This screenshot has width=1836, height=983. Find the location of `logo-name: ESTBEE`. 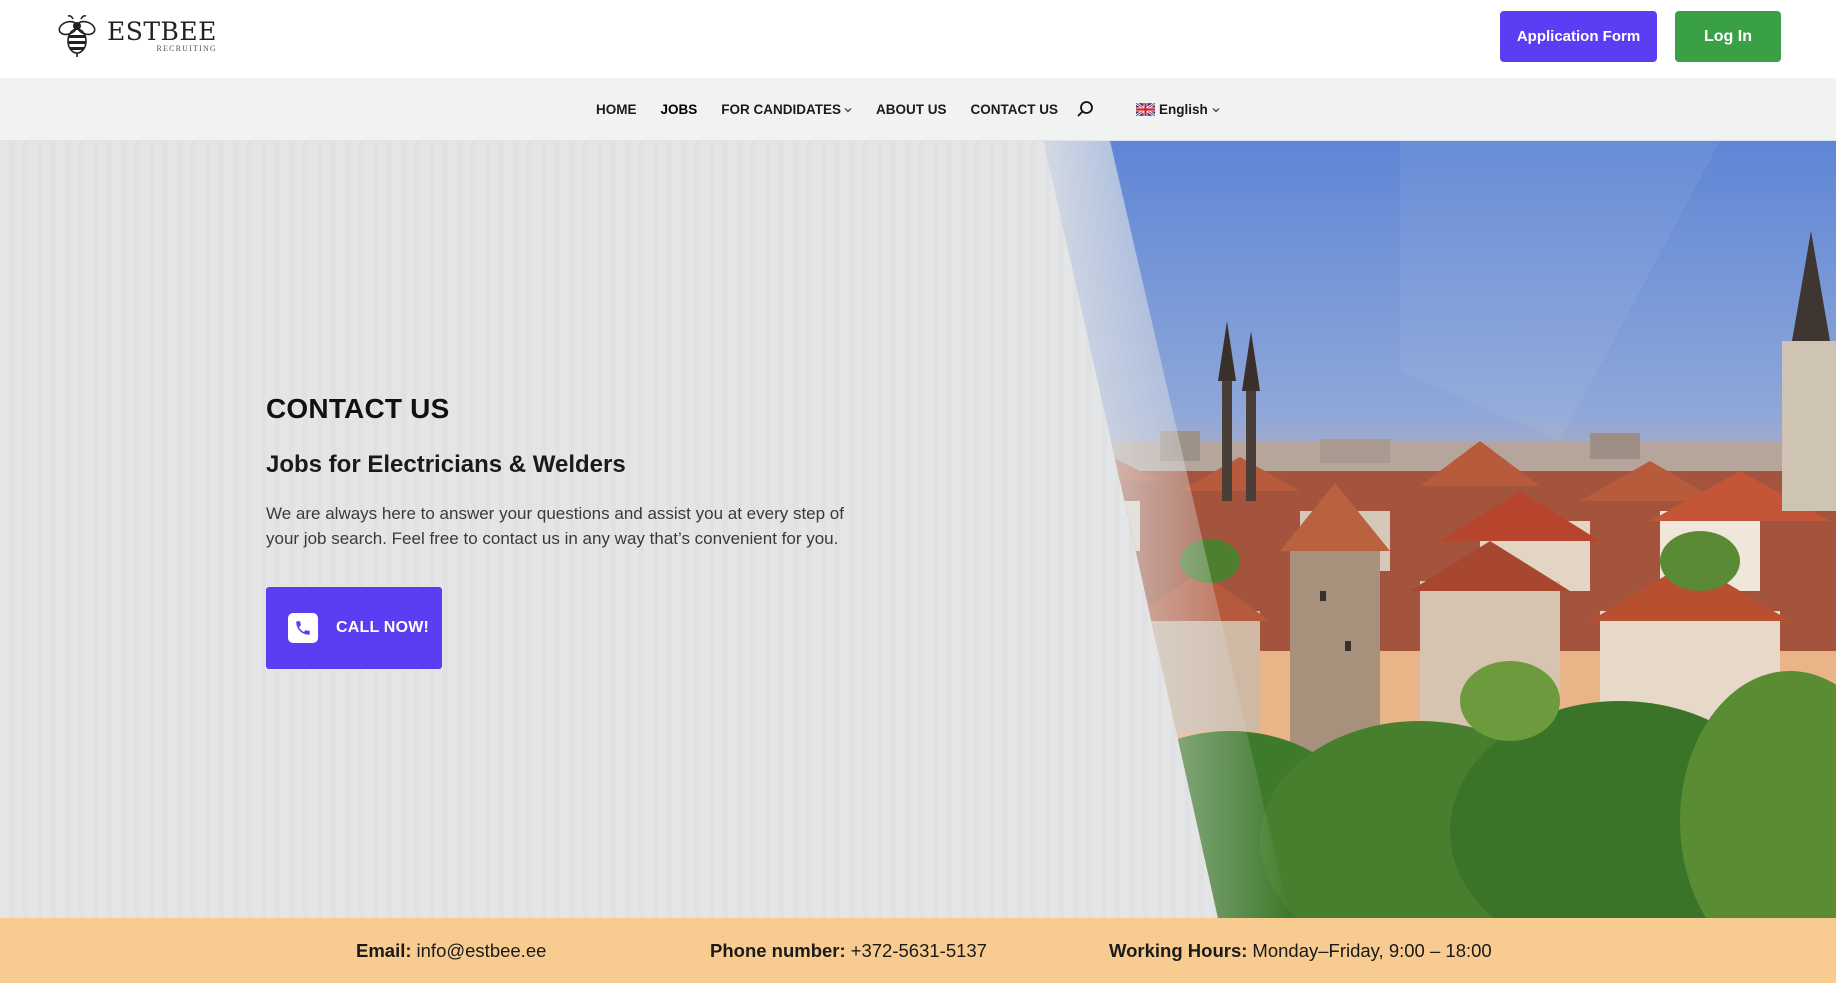

logo-name: ESTBEE is located at coordinates (162, 31).